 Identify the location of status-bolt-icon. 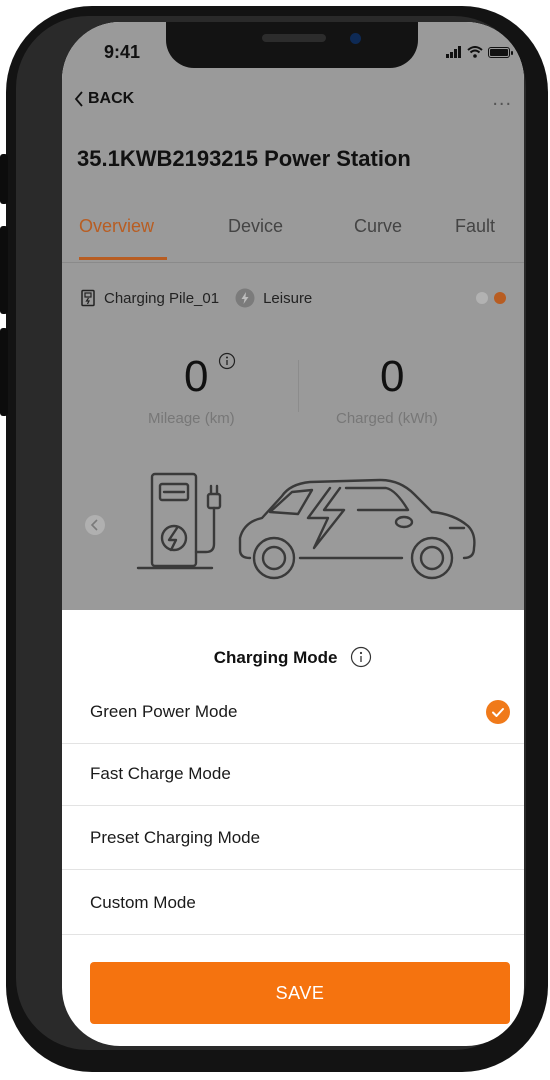
(245, 298).